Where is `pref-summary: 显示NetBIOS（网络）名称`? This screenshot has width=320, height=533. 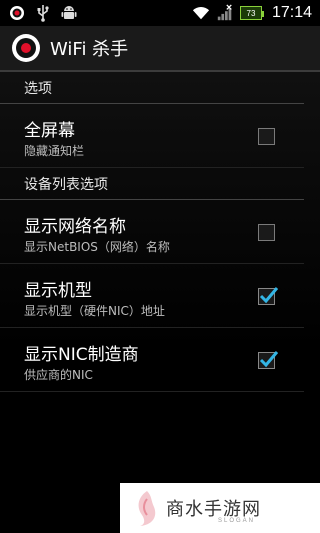 pref-summary: 显示NetBIOS（网络）名称 is located at coordinates (97, 247).